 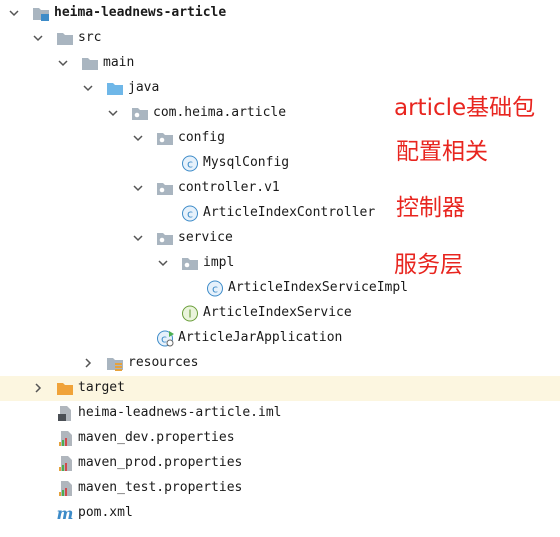 What do you see at coordinates (428, 265) in the screenshot?
I see `annotation-service: 服务层` at bounding box center [428, 265].